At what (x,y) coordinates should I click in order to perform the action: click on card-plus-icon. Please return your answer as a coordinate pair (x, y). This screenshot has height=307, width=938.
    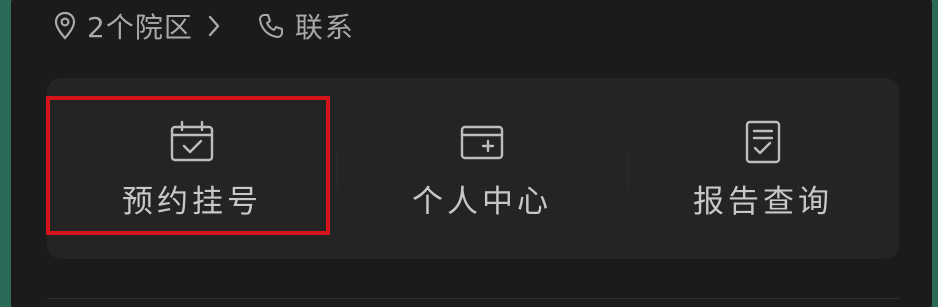
    Looking at the image, I should click on (482, 142).